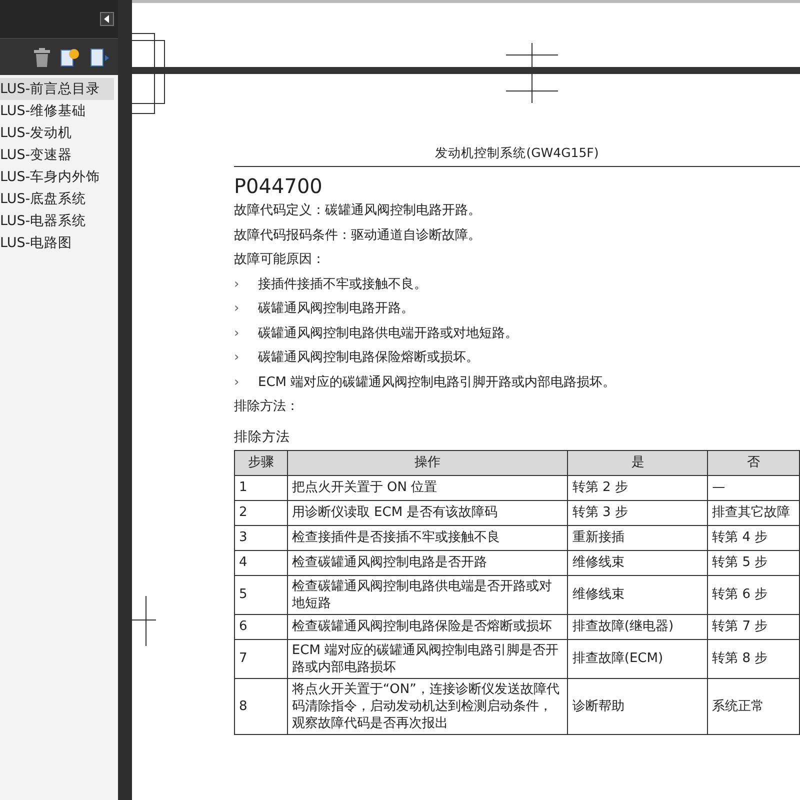 Image resolution: width=800 pixels, height=800 pixels. Describe the element at coordinates (57, 199) in the screenshot. I see `sidebar-item: LUS-底盘系统` at that location.